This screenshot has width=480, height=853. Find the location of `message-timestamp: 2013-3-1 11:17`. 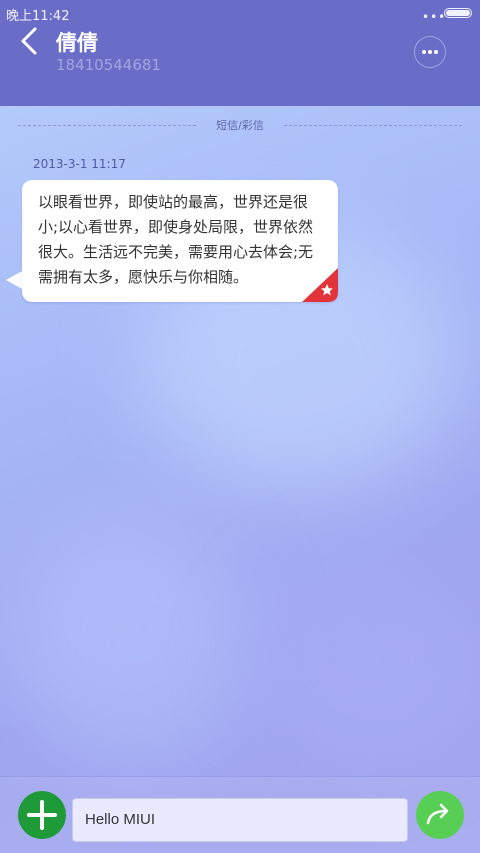

message-timestamp: 2013-3-1 11:17 is located at coordinates (79, 164).